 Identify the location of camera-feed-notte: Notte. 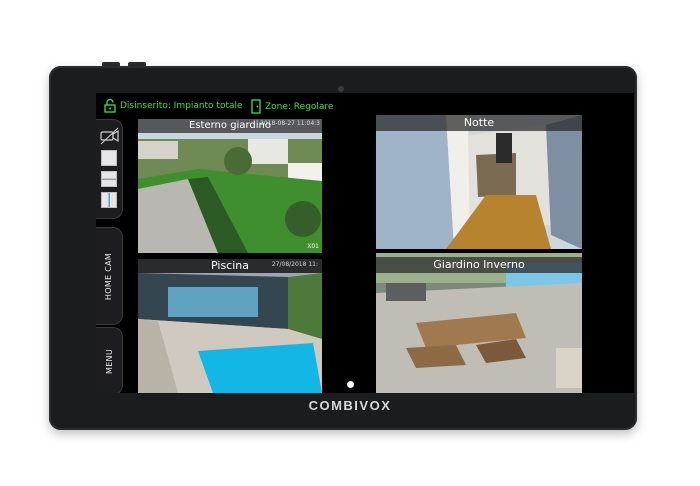
(479, 182).